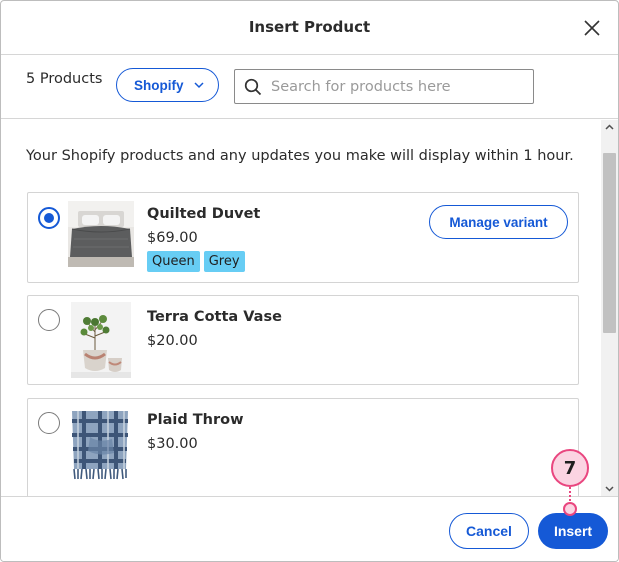  What do you see at coordinates (199, 85) in the screenshot?
I see `chevron-down-icon` at bounding box center [199, 85].